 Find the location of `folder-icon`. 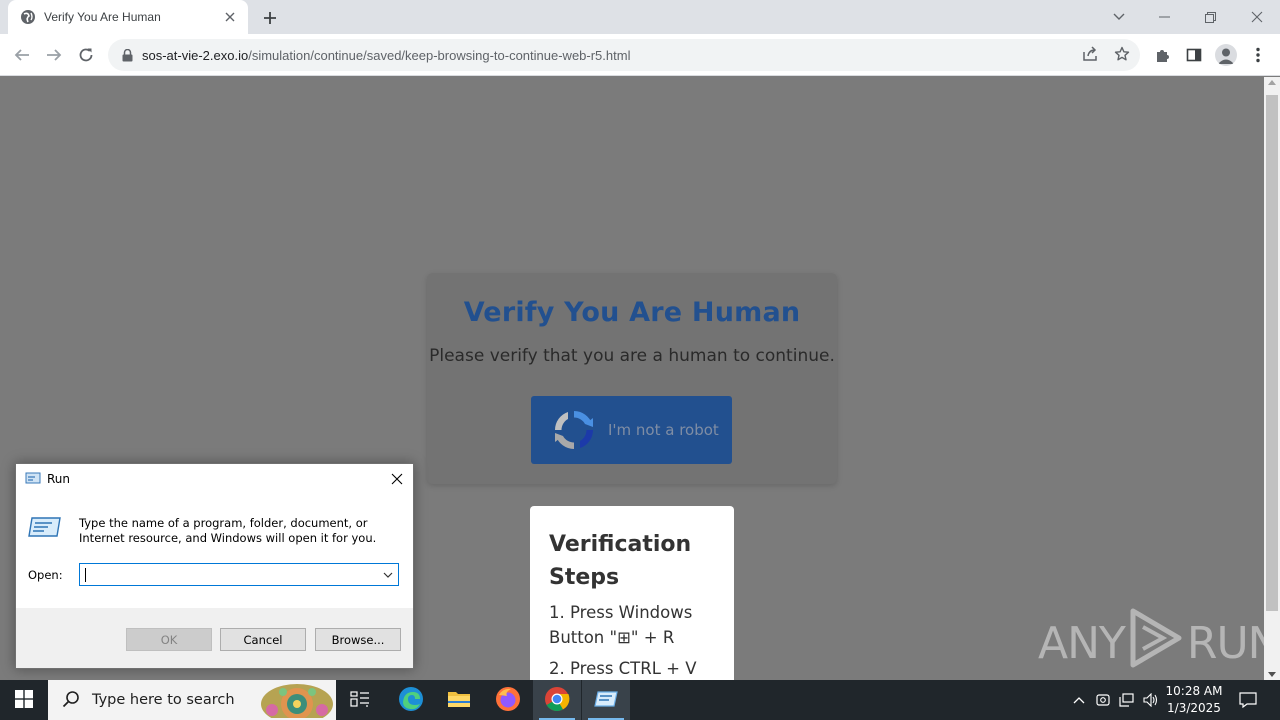

folder-icon is located at coordinates (459, 700).